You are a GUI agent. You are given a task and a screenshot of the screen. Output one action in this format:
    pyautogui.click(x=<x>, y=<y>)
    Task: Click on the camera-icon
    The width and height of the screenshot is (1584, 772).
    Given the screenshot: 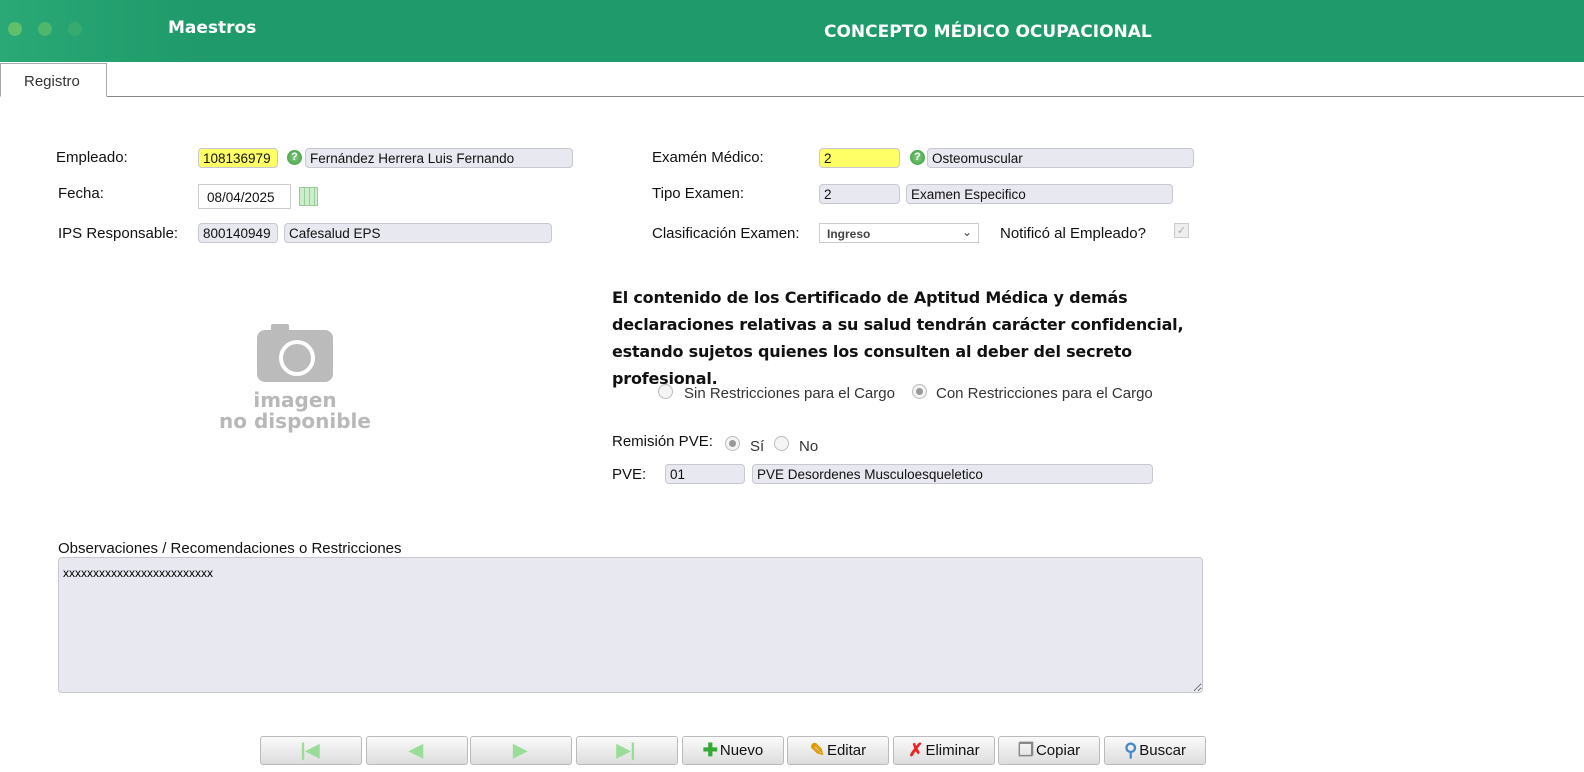 What is the action you would take?
    pyautogui.click(x=295, y=353)
    